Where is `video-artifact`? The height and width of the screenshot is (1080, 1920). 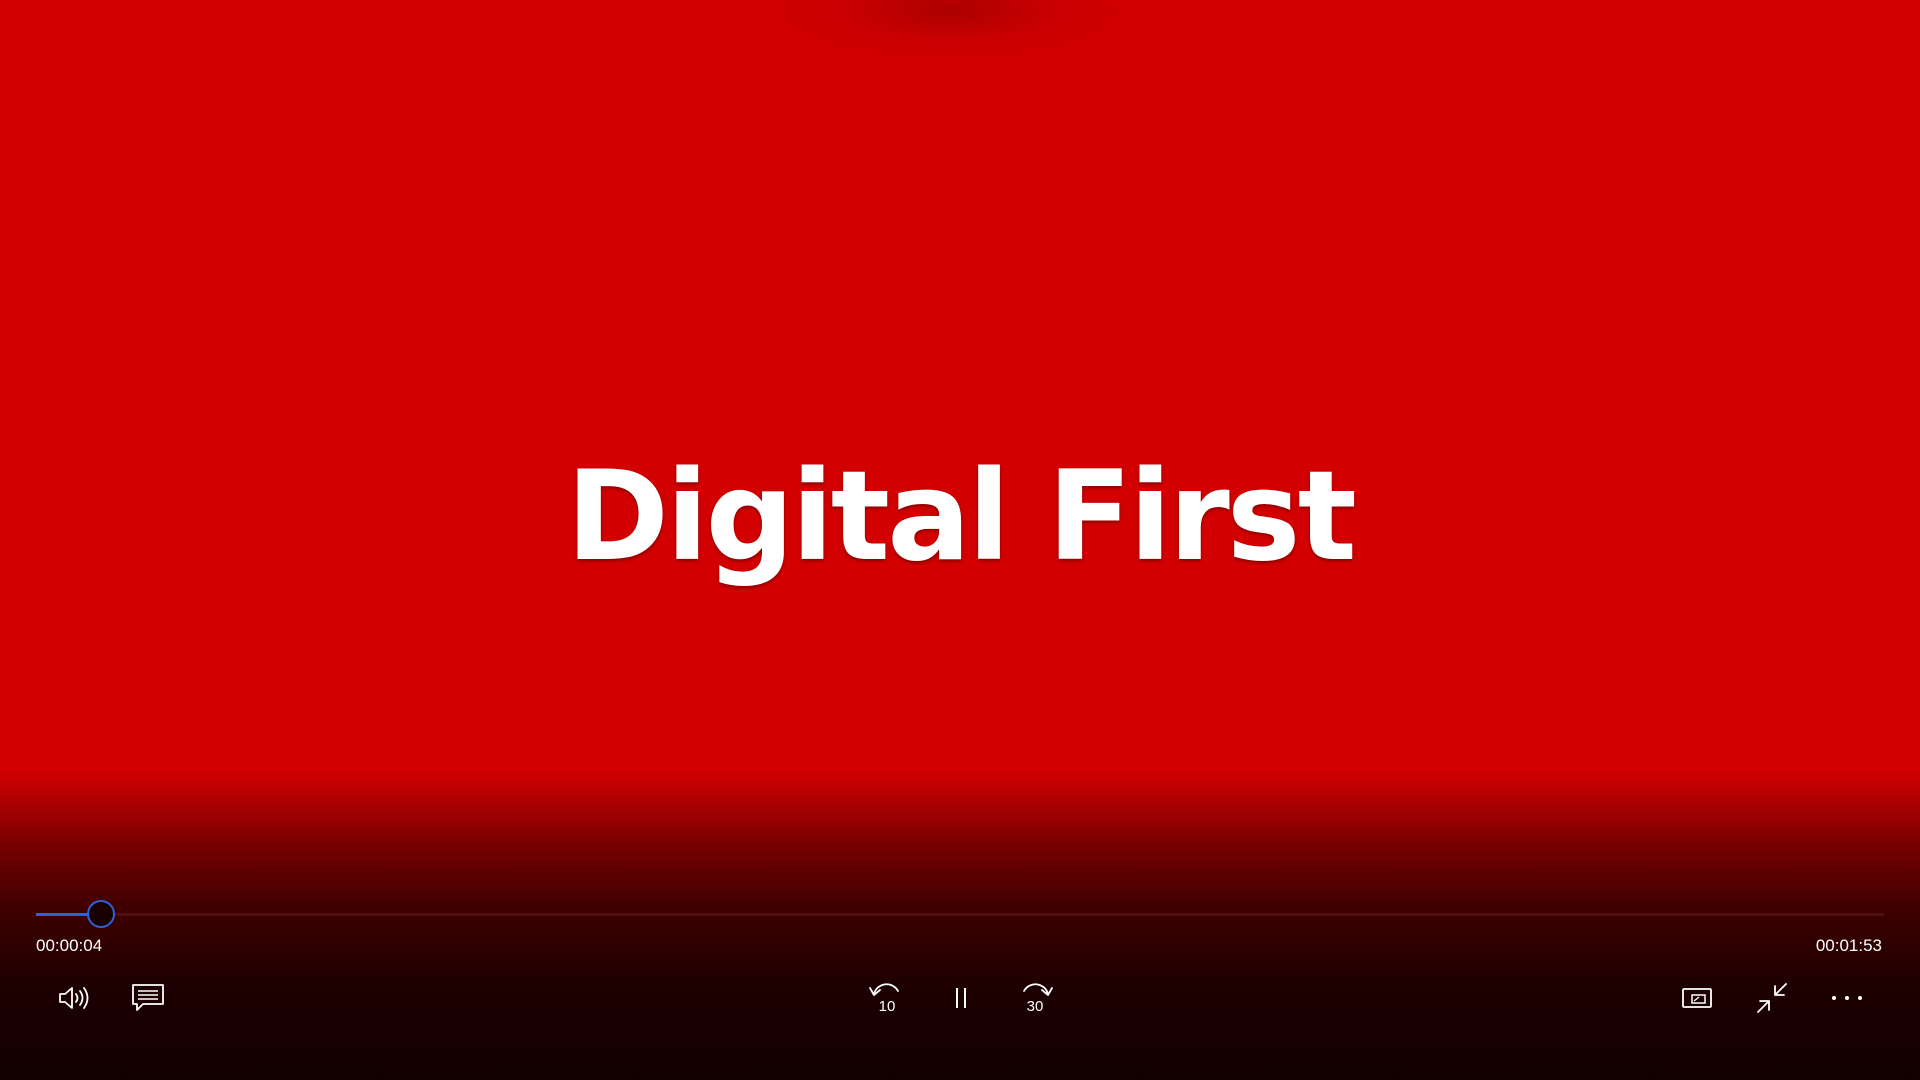
video-artifact is located at coordinates (950, 30).